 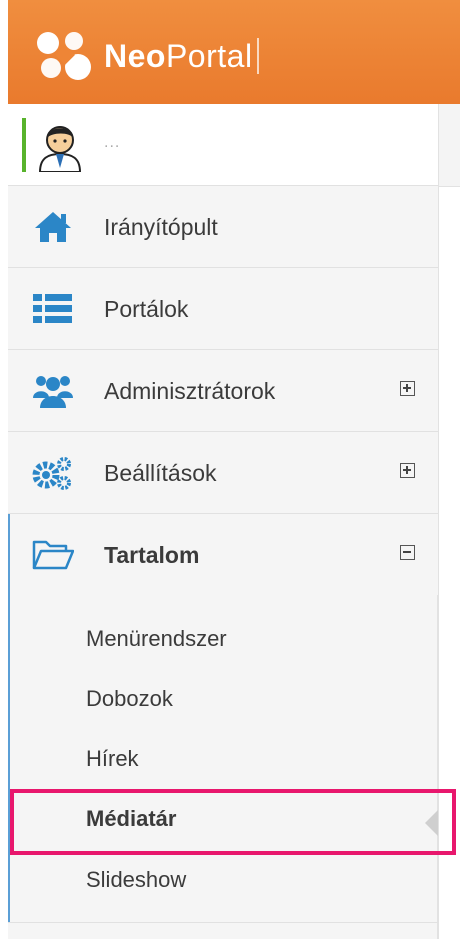 What do you see at coordinates (233, 822) in the screenshot?
I see `selection-highlight` at bounding box center [233, 822].